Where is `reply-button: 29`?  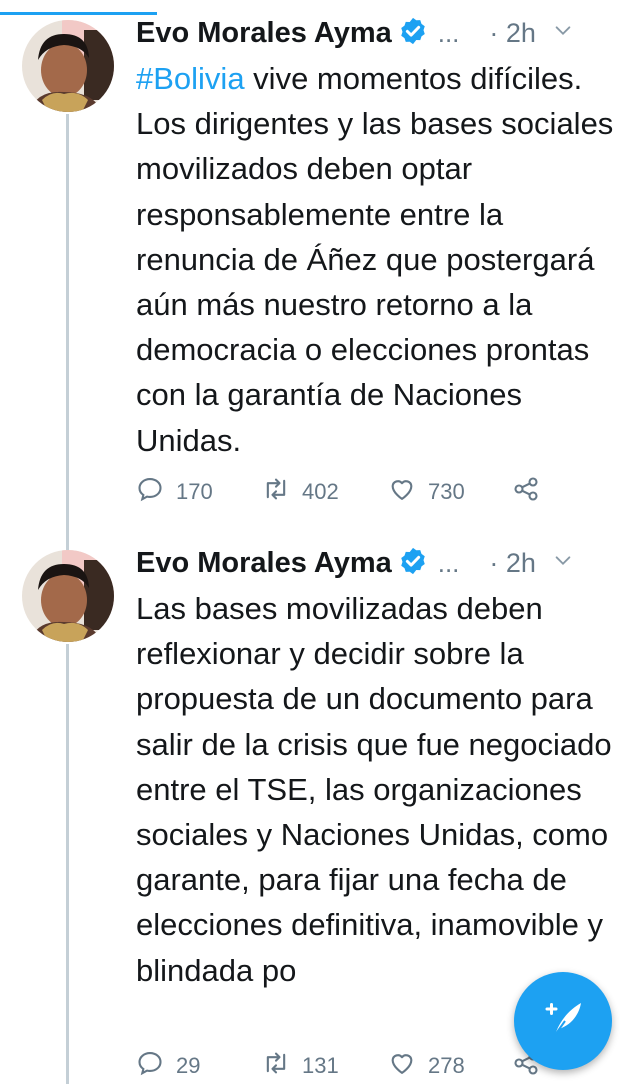 reply-button: 29 is located at coordinates (168, 1066).